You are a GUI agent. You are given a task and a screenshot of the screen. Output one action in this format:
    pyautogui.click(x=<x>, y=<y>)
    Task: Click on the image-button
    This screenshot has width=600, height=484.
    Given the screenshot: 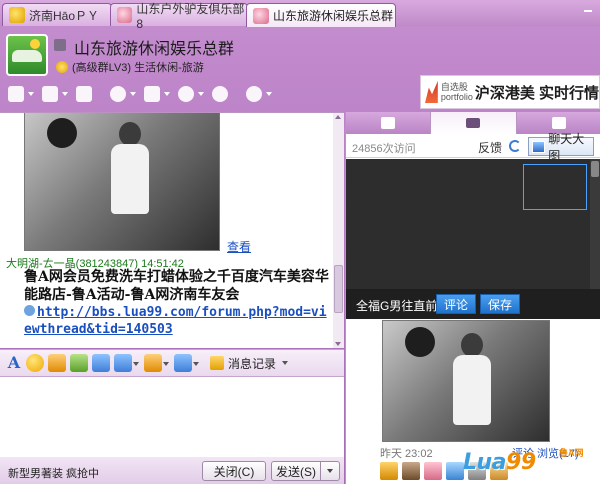 What is the action you would take?
    pyautogui.click(x=101, y=363)
    